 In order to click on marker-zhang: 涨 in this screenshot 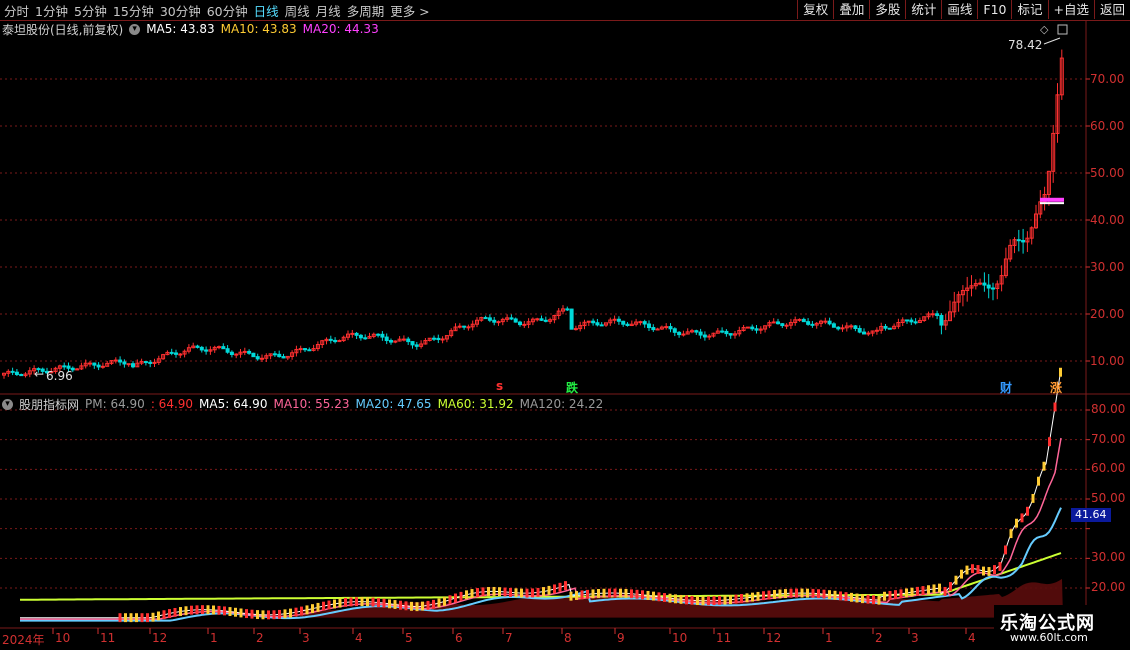, I will do `click(1056, 387)`.